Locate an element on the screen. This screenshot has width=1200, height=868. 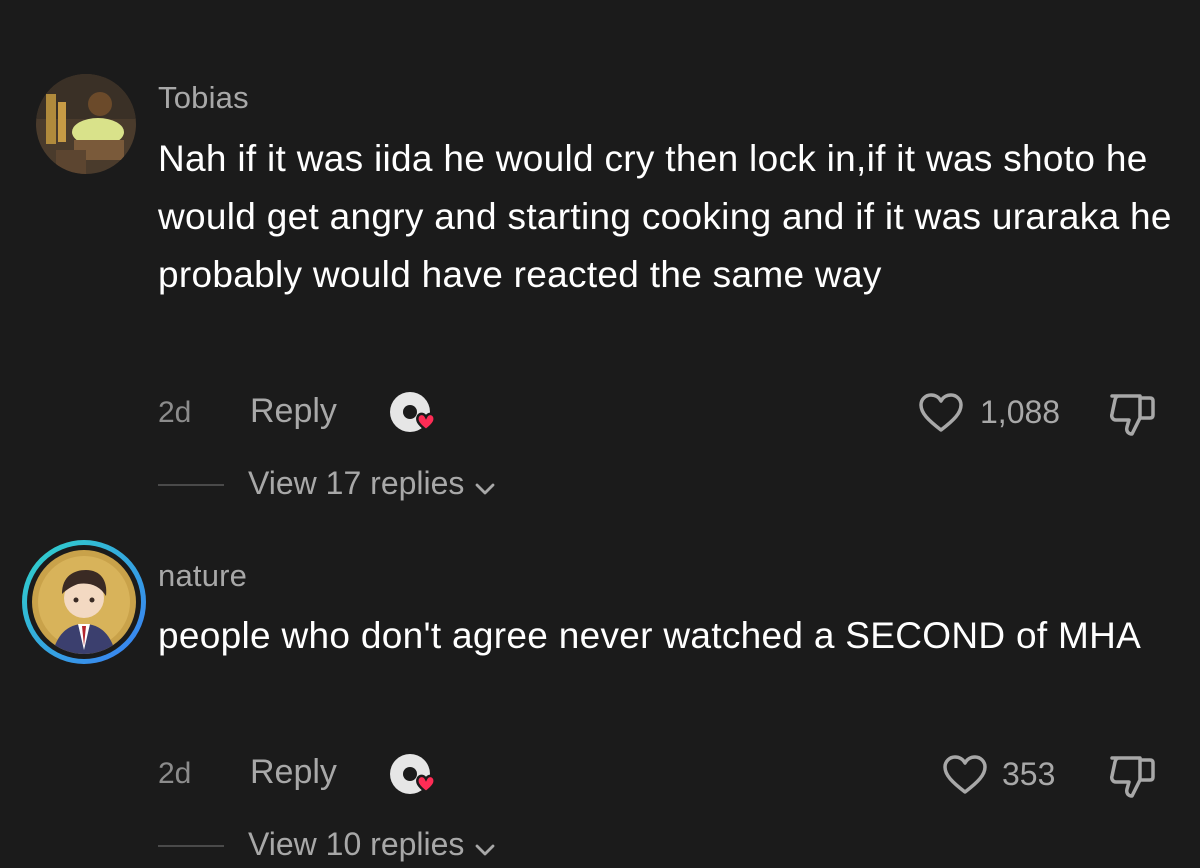
heart-outline-icon is located at coordinates (965, 775).